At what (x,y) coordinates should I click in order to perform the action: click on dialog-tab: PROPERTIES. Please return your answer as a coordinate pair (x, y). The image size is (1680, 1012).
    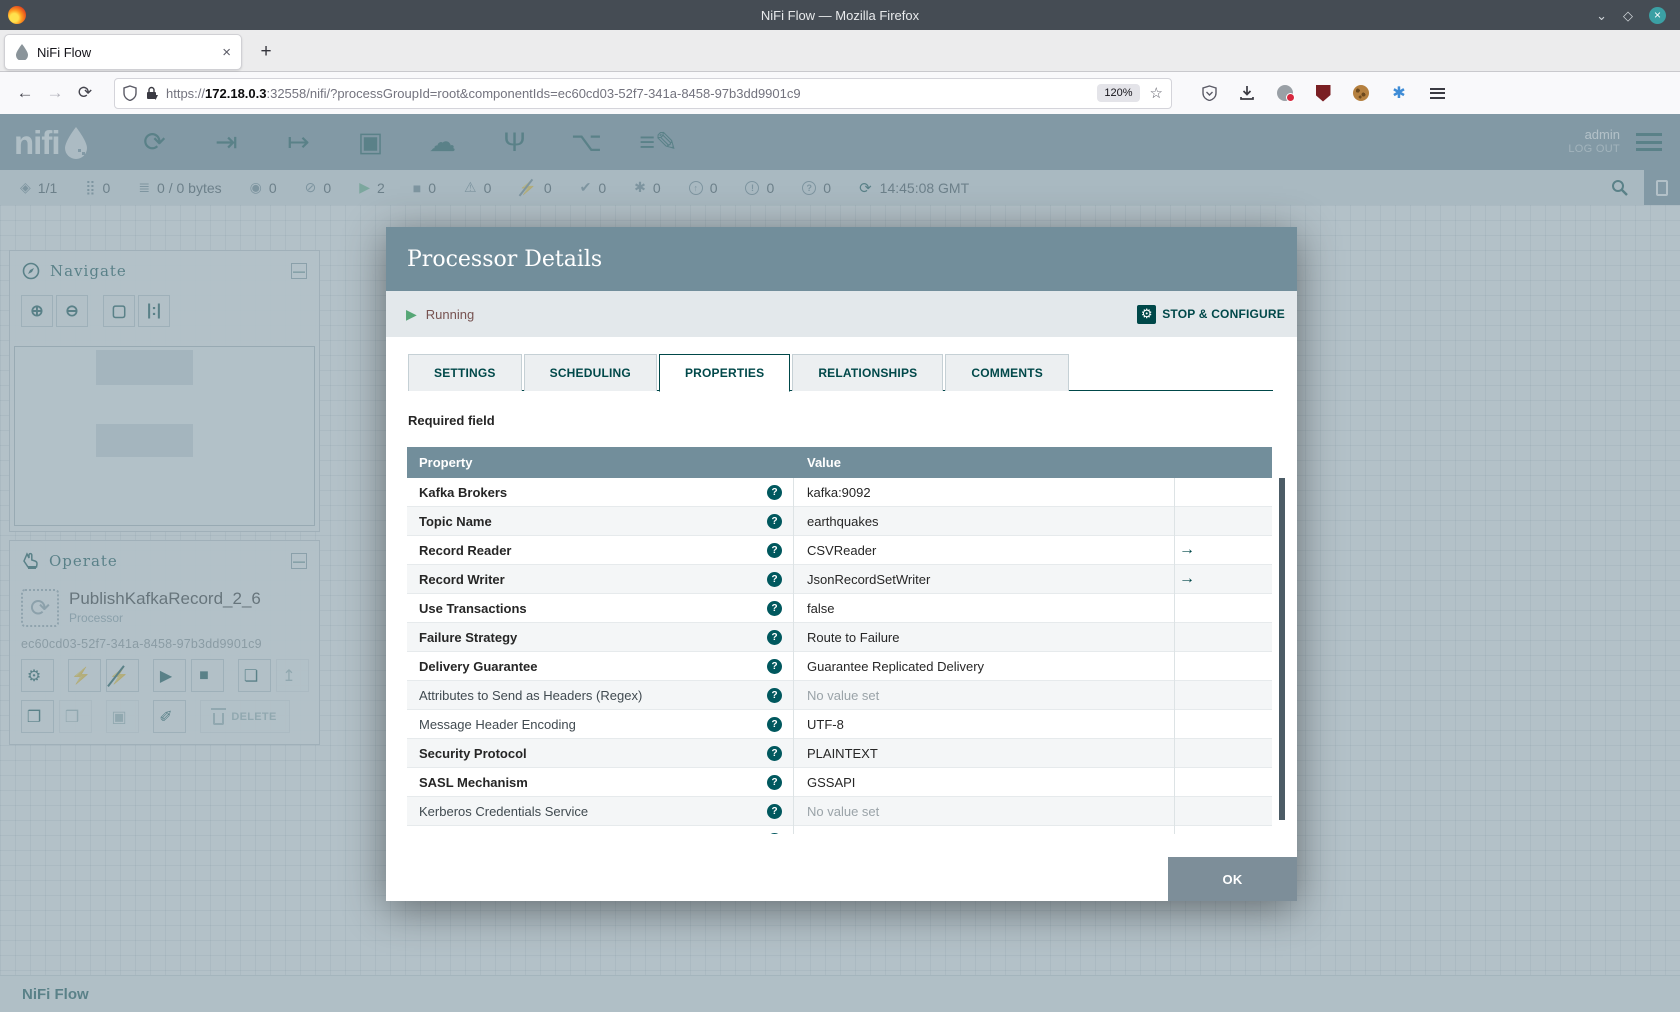
    Looking at the image, I should click on (724, 373).